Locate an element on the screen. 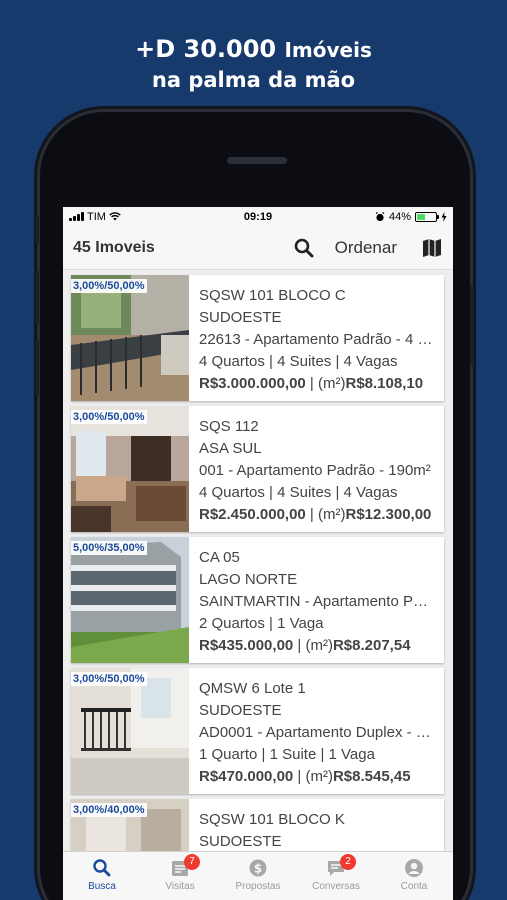 The image size is (507, 900). listing-neighborhood: ASA SUL is located at coordinates (230, 448).